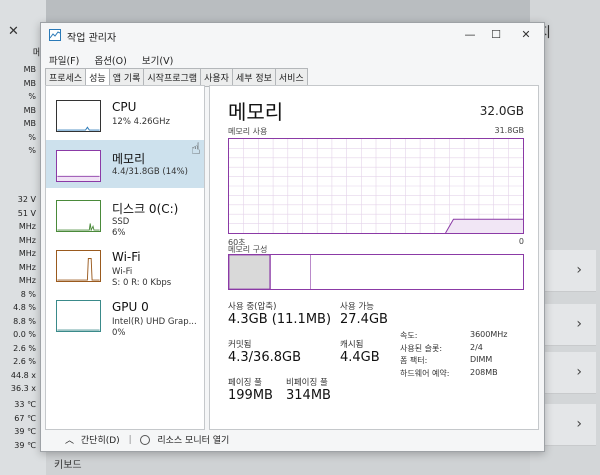  I want to click on paged-pool-value: 199MB, so click(250, 395).